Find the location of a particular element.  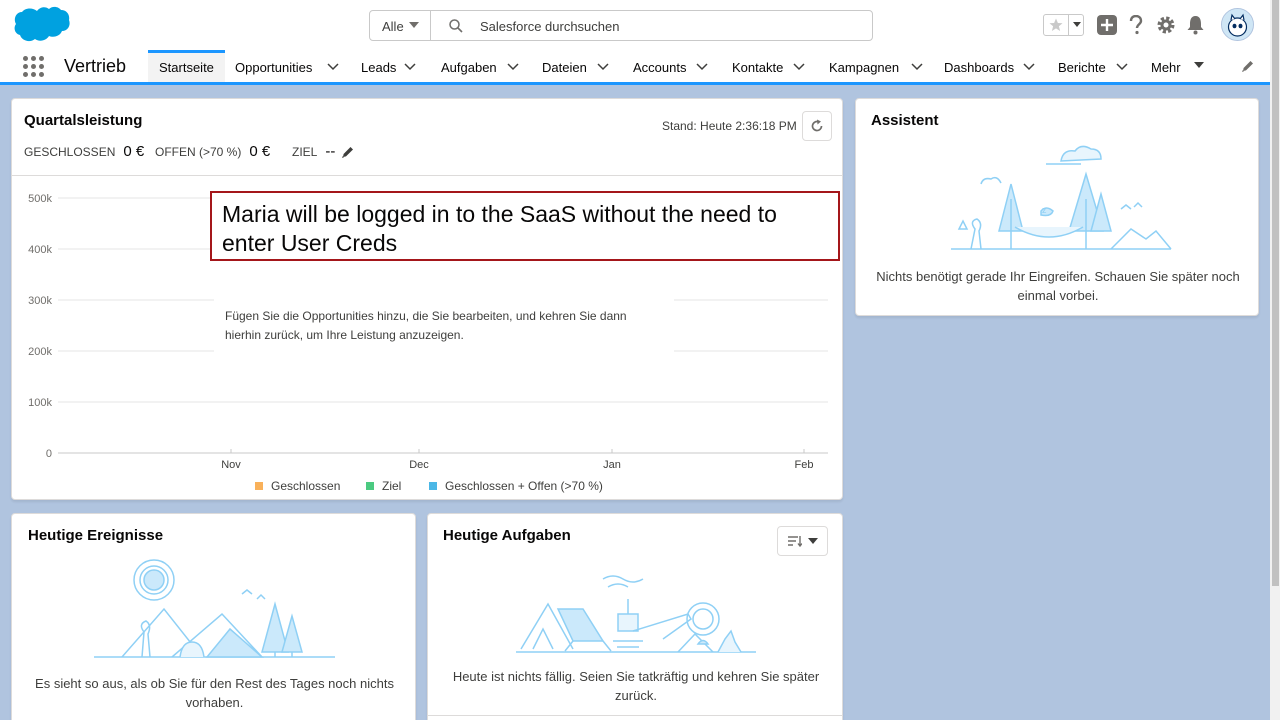

tab-mehr: Mehr is located at coordinates (1175, 66).